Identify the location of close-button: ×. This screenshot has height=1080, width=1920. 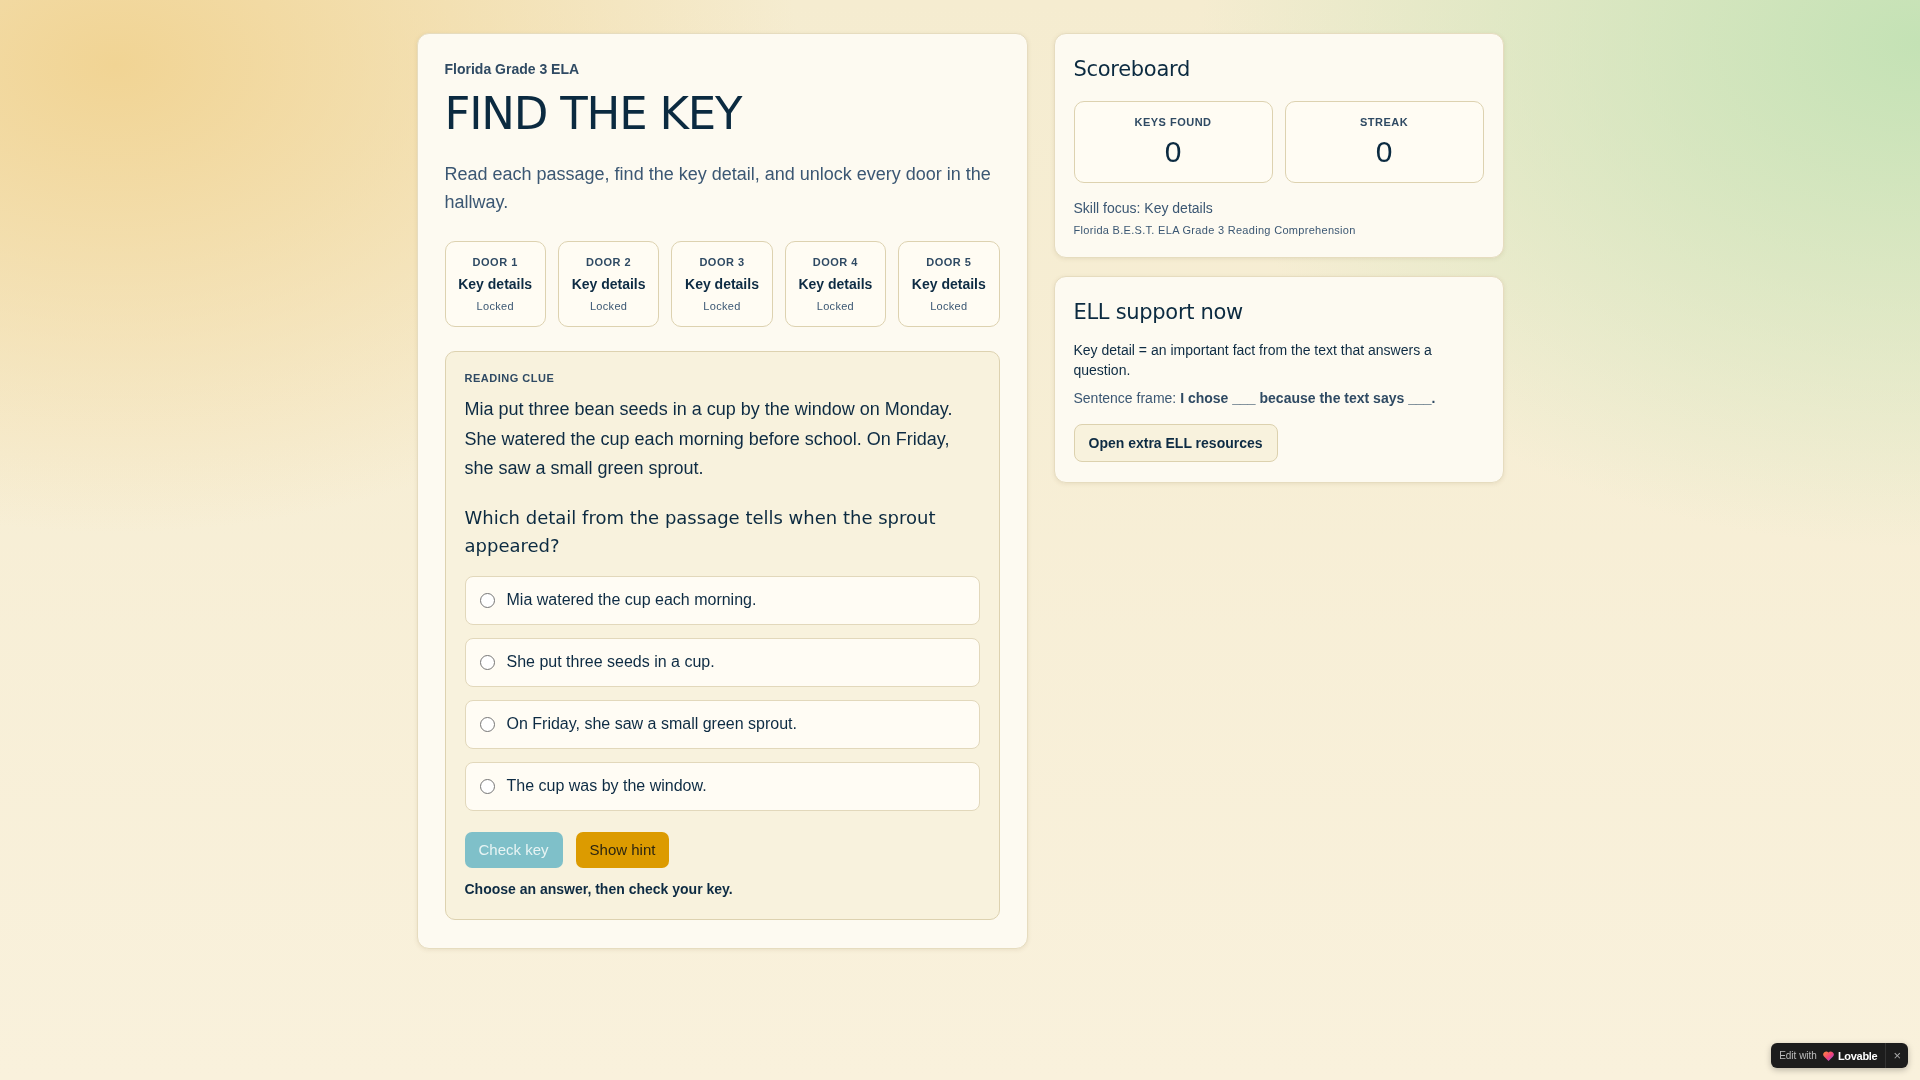
(1896, 1055).